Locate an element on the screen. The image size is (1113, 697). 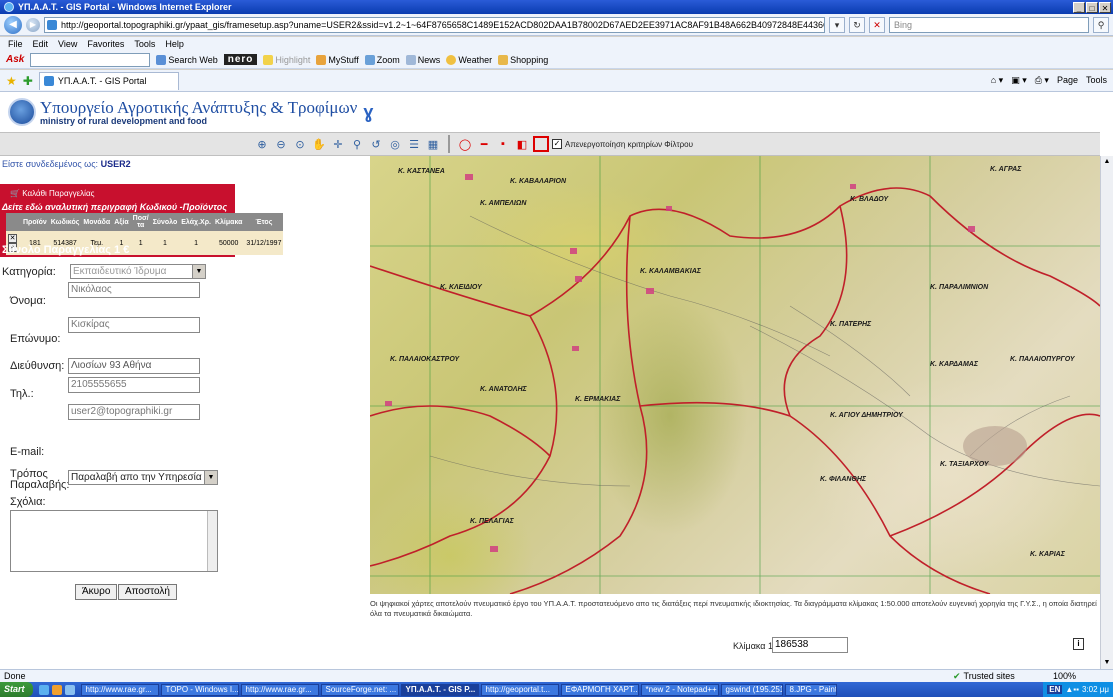
maximize-button: □ is located at coordinates (1092, 7).